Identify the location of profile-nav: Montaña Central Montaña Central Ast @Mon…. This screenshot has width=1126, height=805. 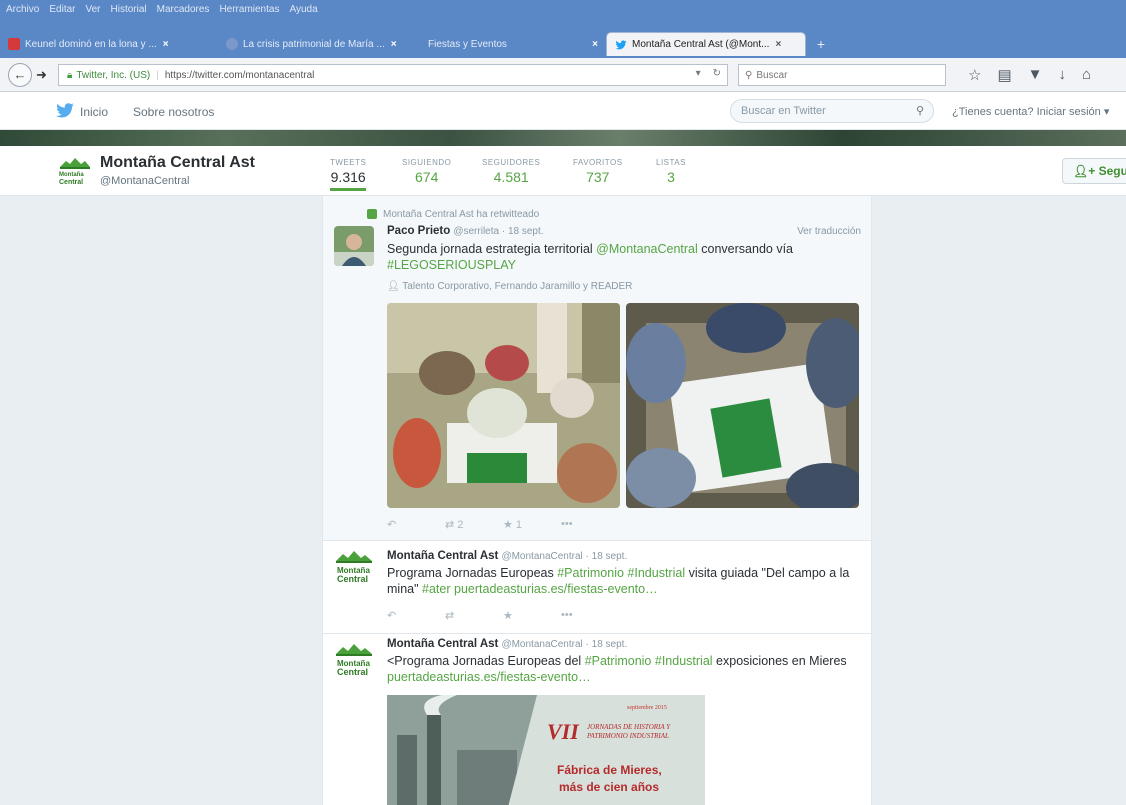
(563, 171).